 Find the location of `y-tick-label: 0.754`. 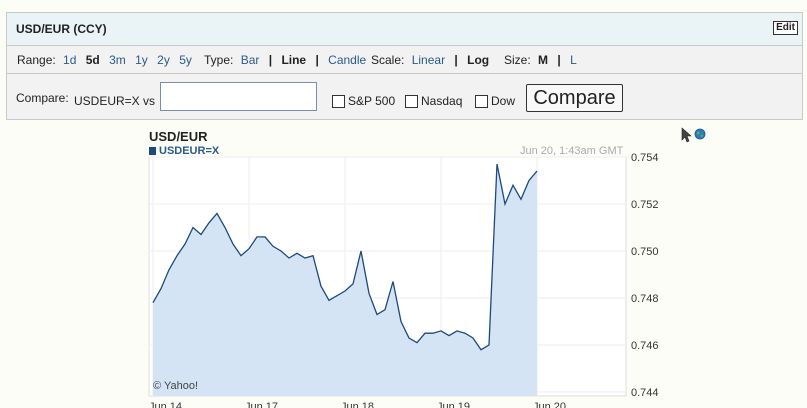

y-tick-label: 0.754 is located at coordinates (645, 158).